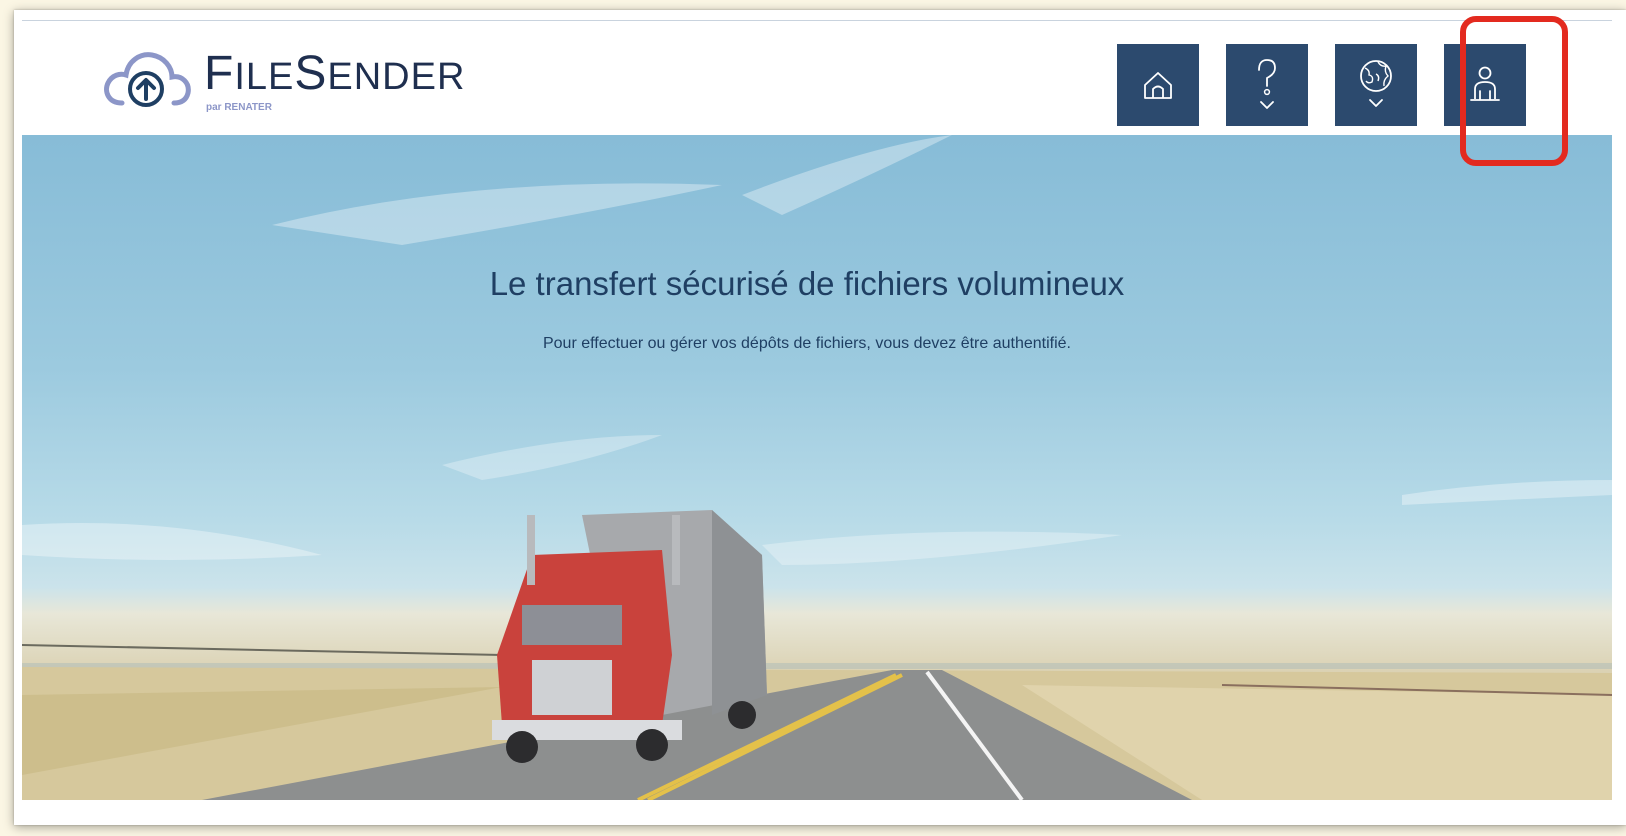 This screenshot has width=1626, height=836. Describe the element at coordinates (396, 77) in the screenshot. I see `logo-rest-ender: ENDER` at that location.